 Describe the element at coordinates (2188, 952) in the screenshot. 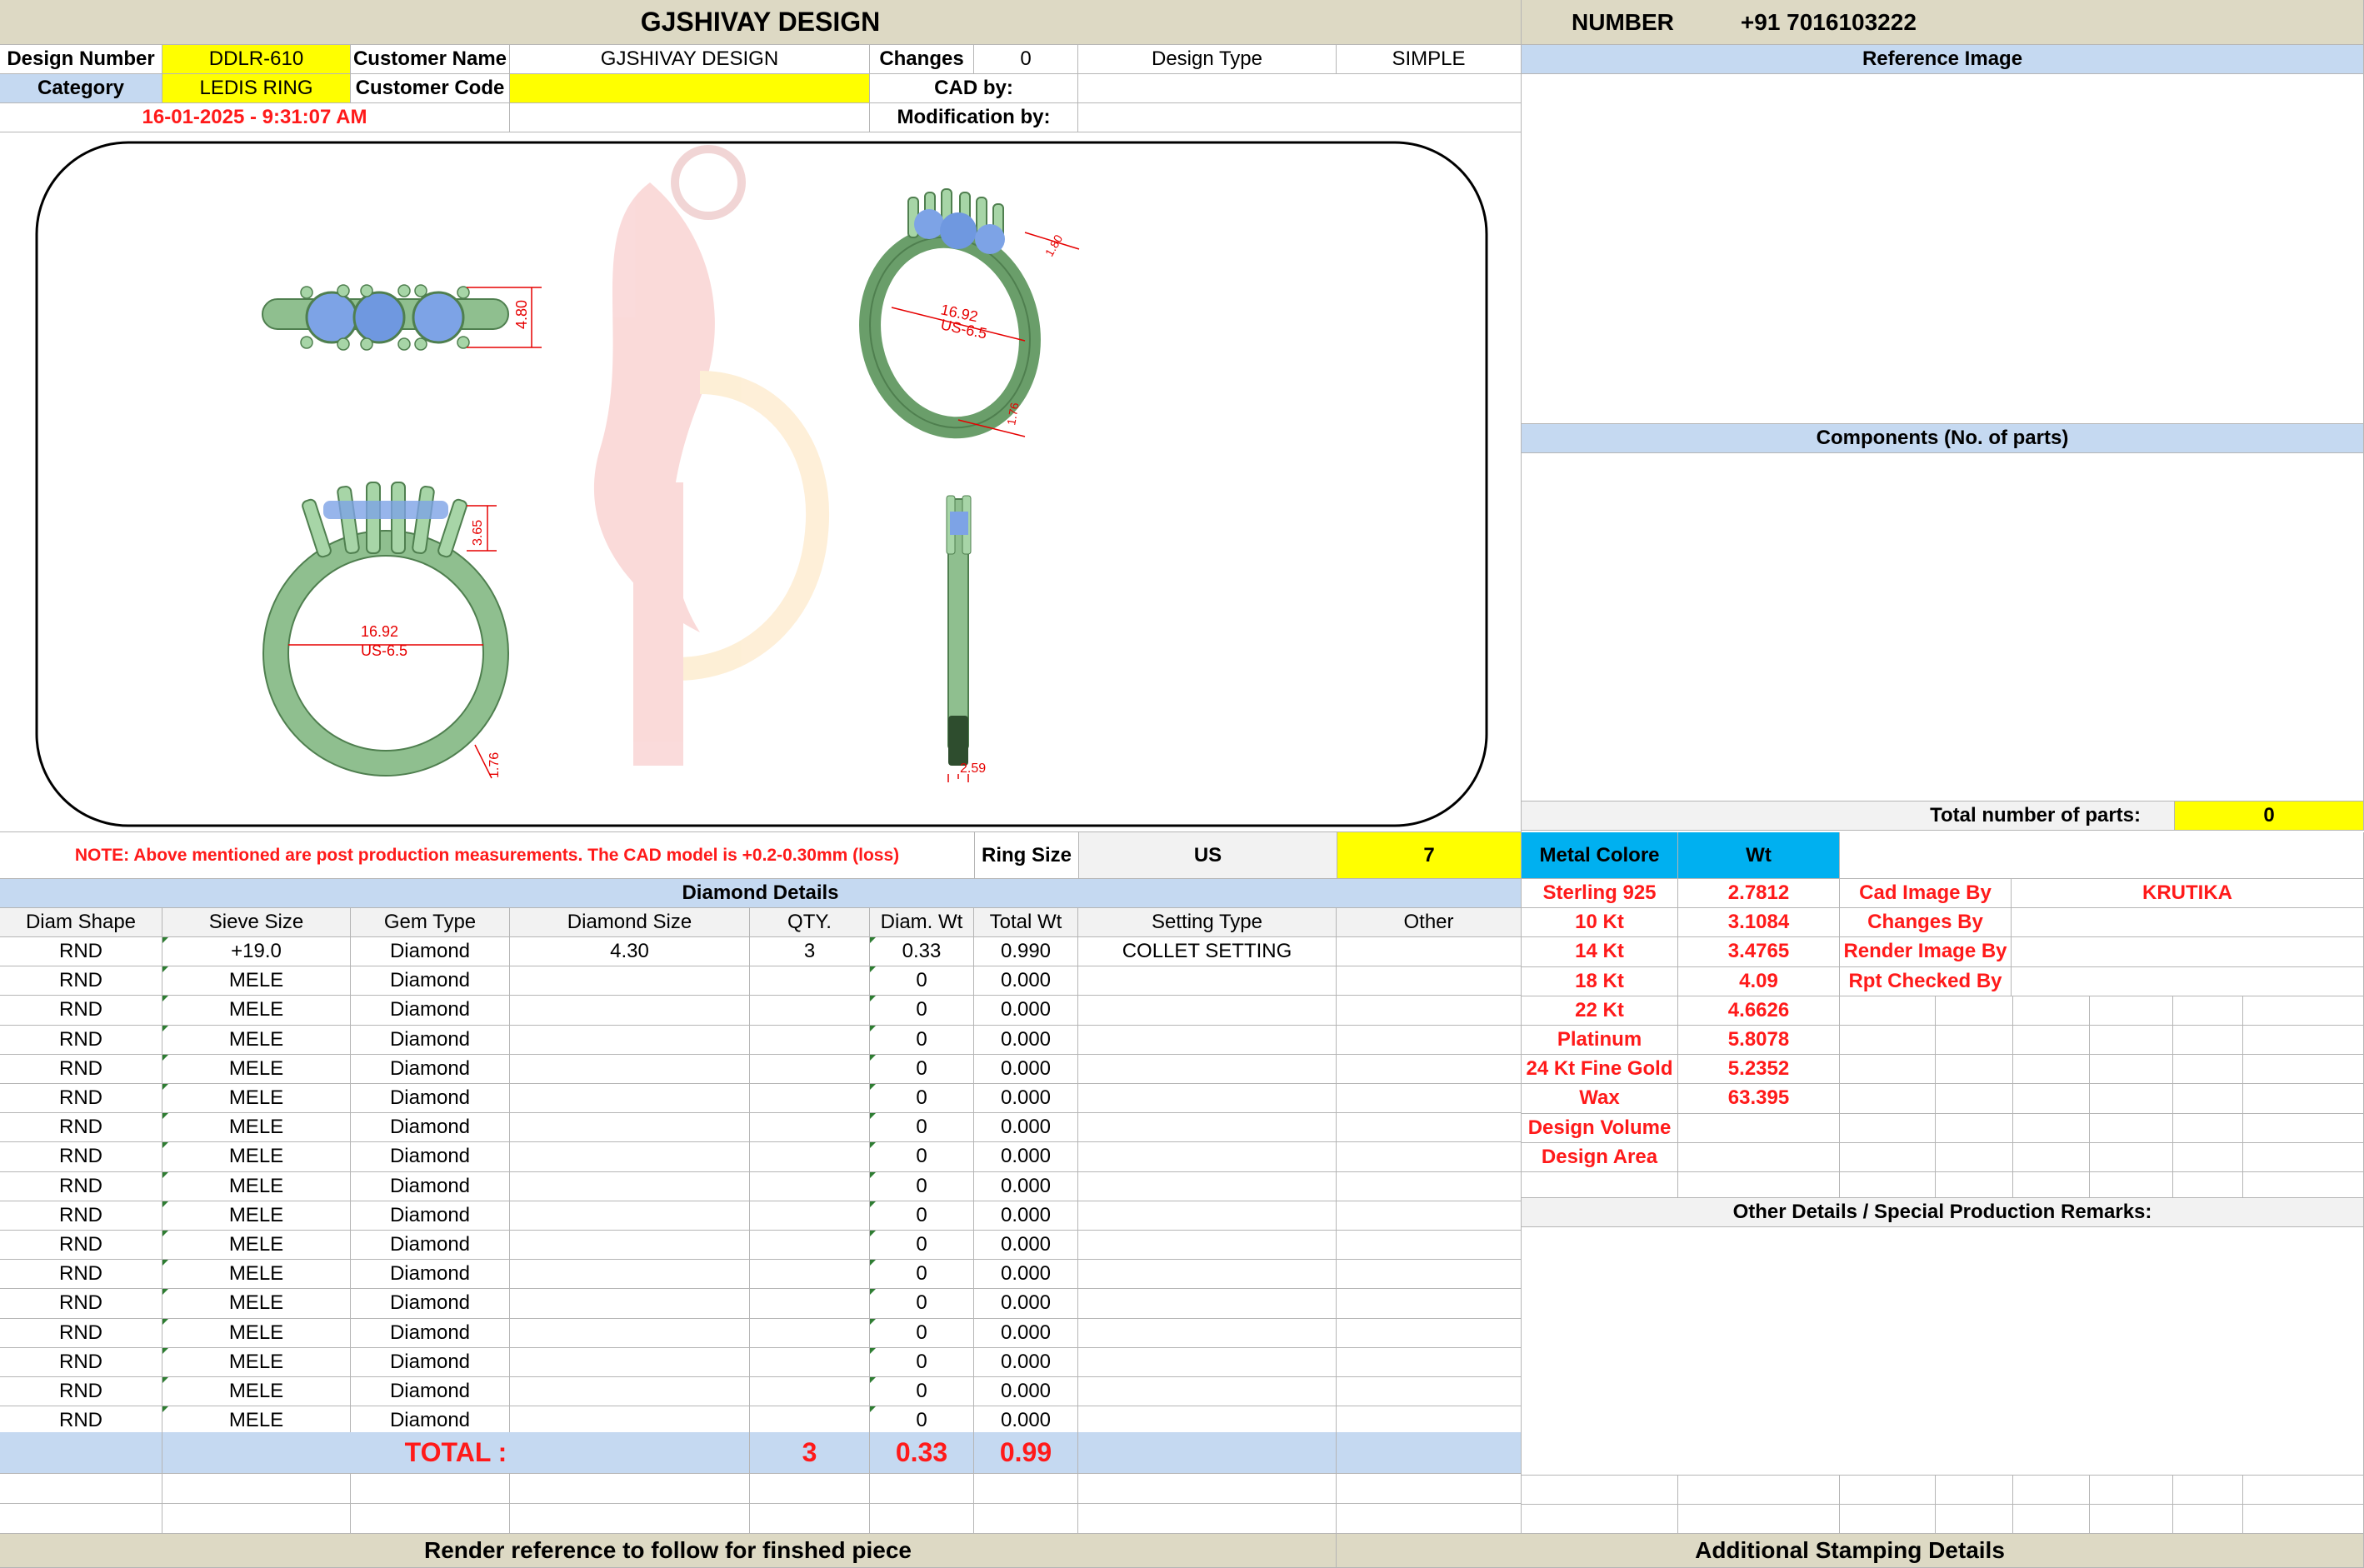

I see `credit-value` at that location.